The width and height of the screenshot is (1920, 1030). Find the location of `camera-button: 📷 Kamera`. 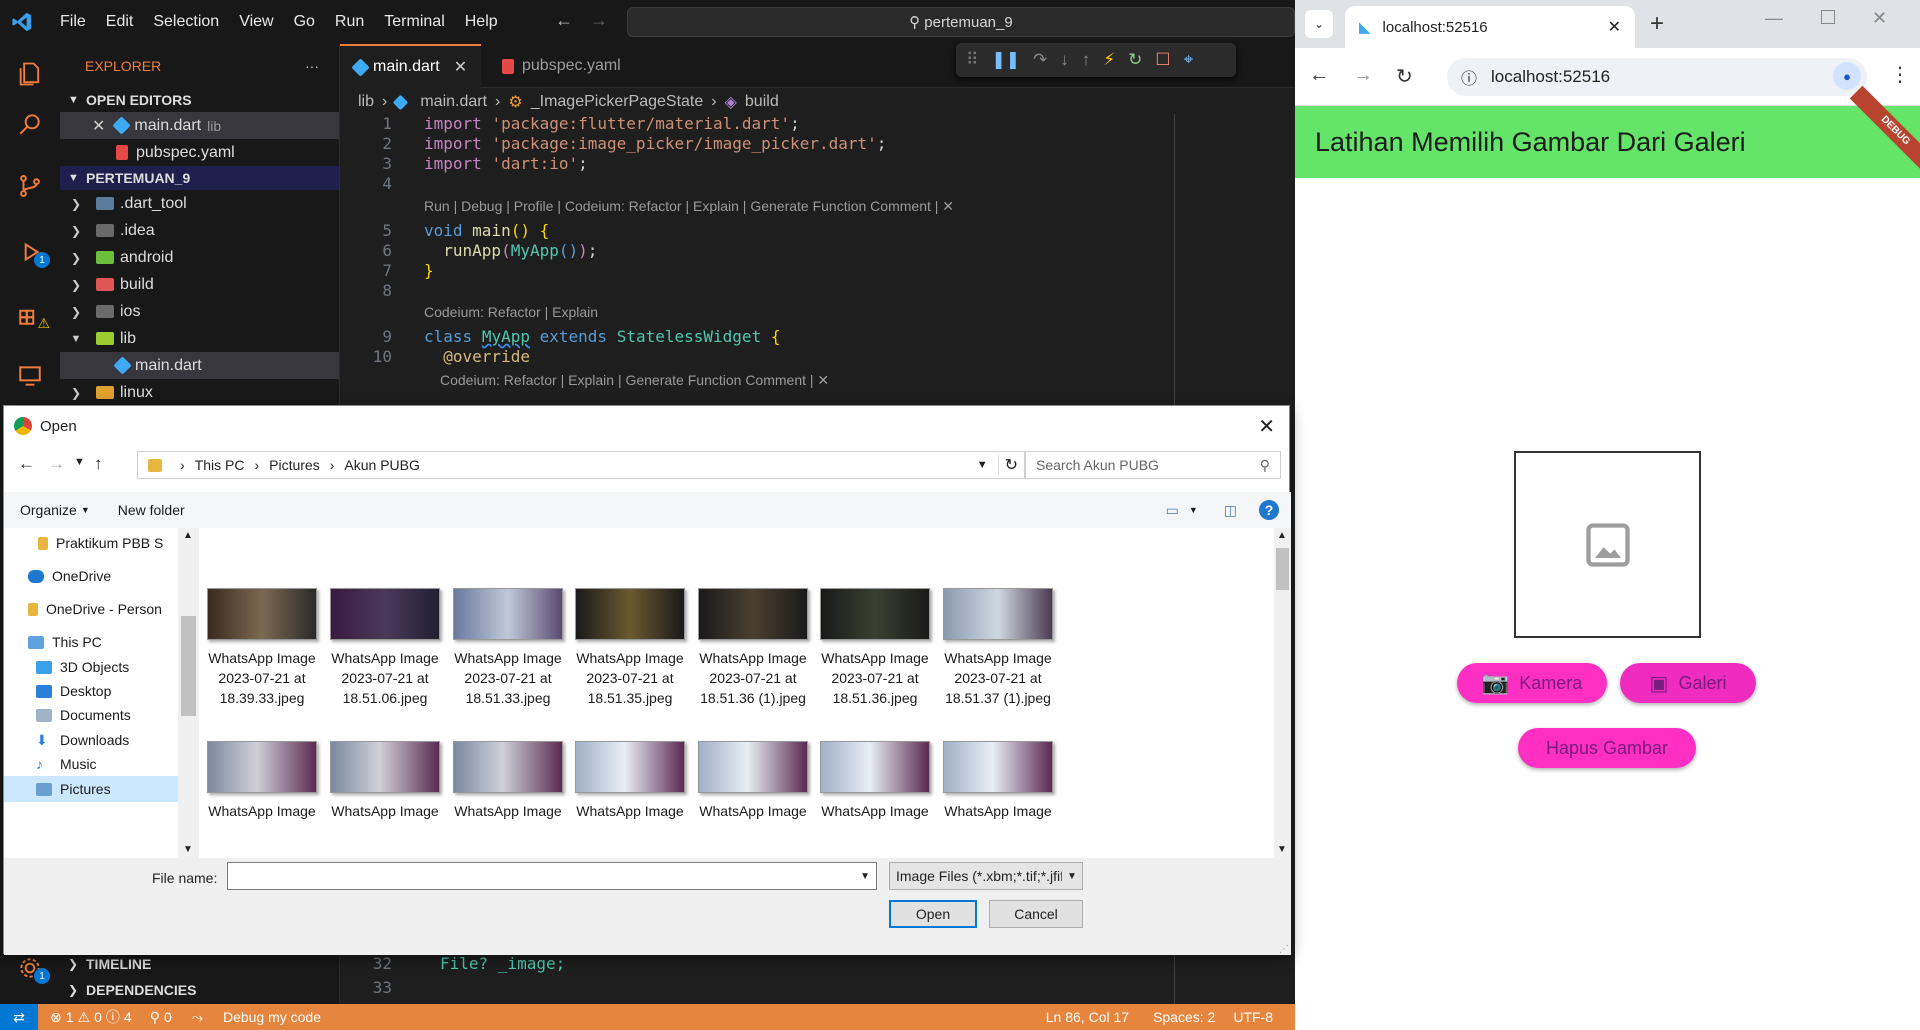

camera-button: 📷 Kamera is located at coordinates (1532, 683).